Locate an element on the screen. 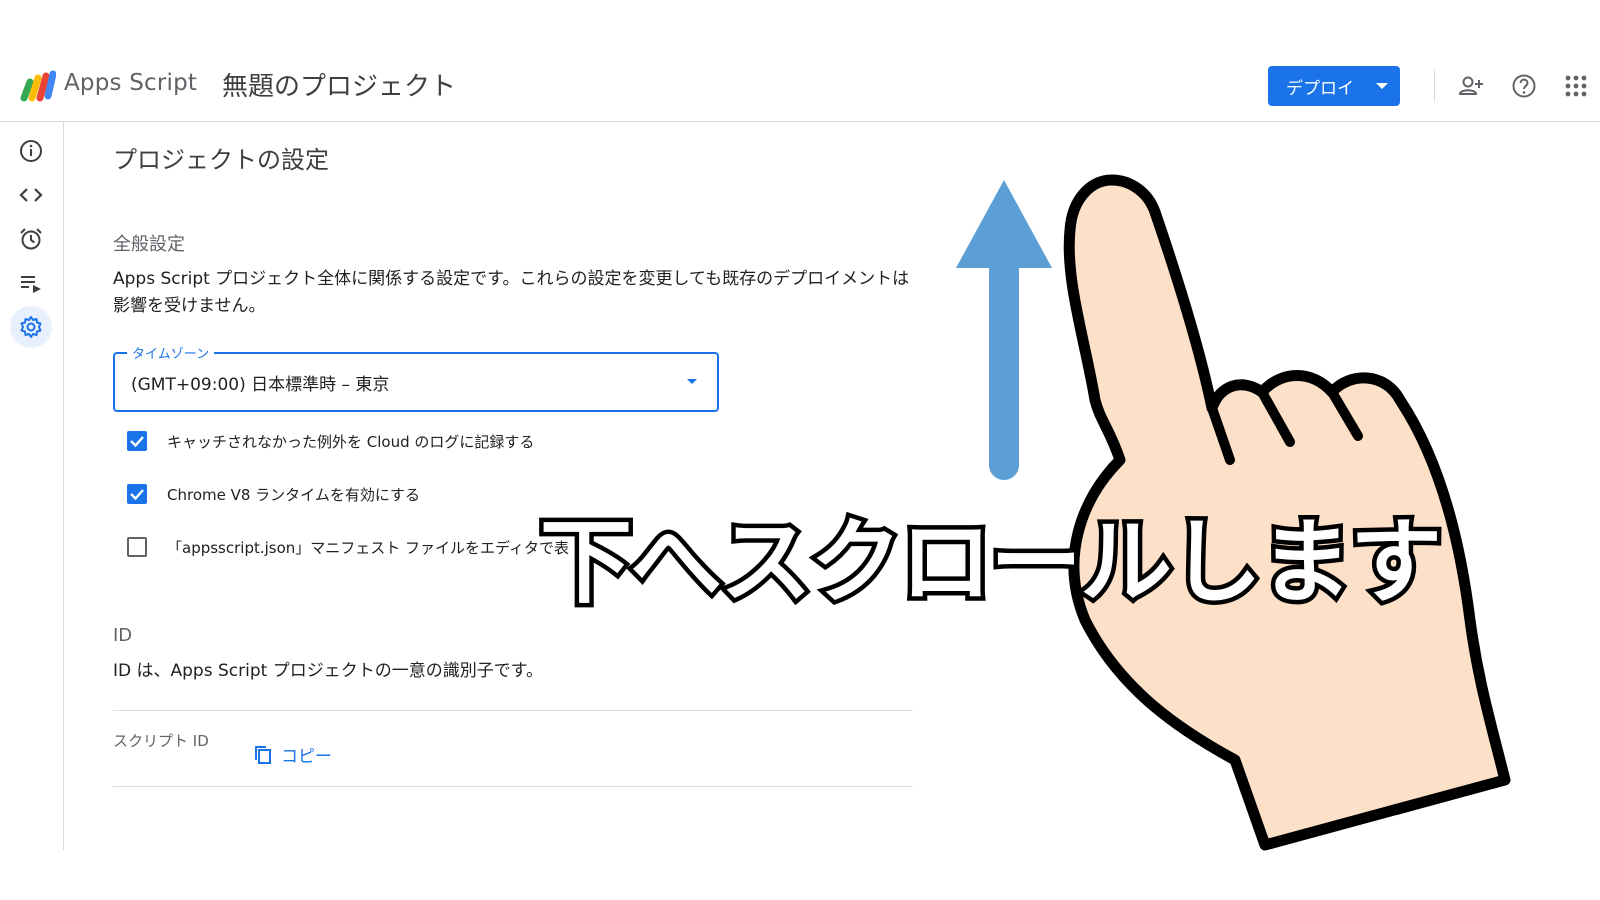  info-icon is located at coordinates (31, 151).